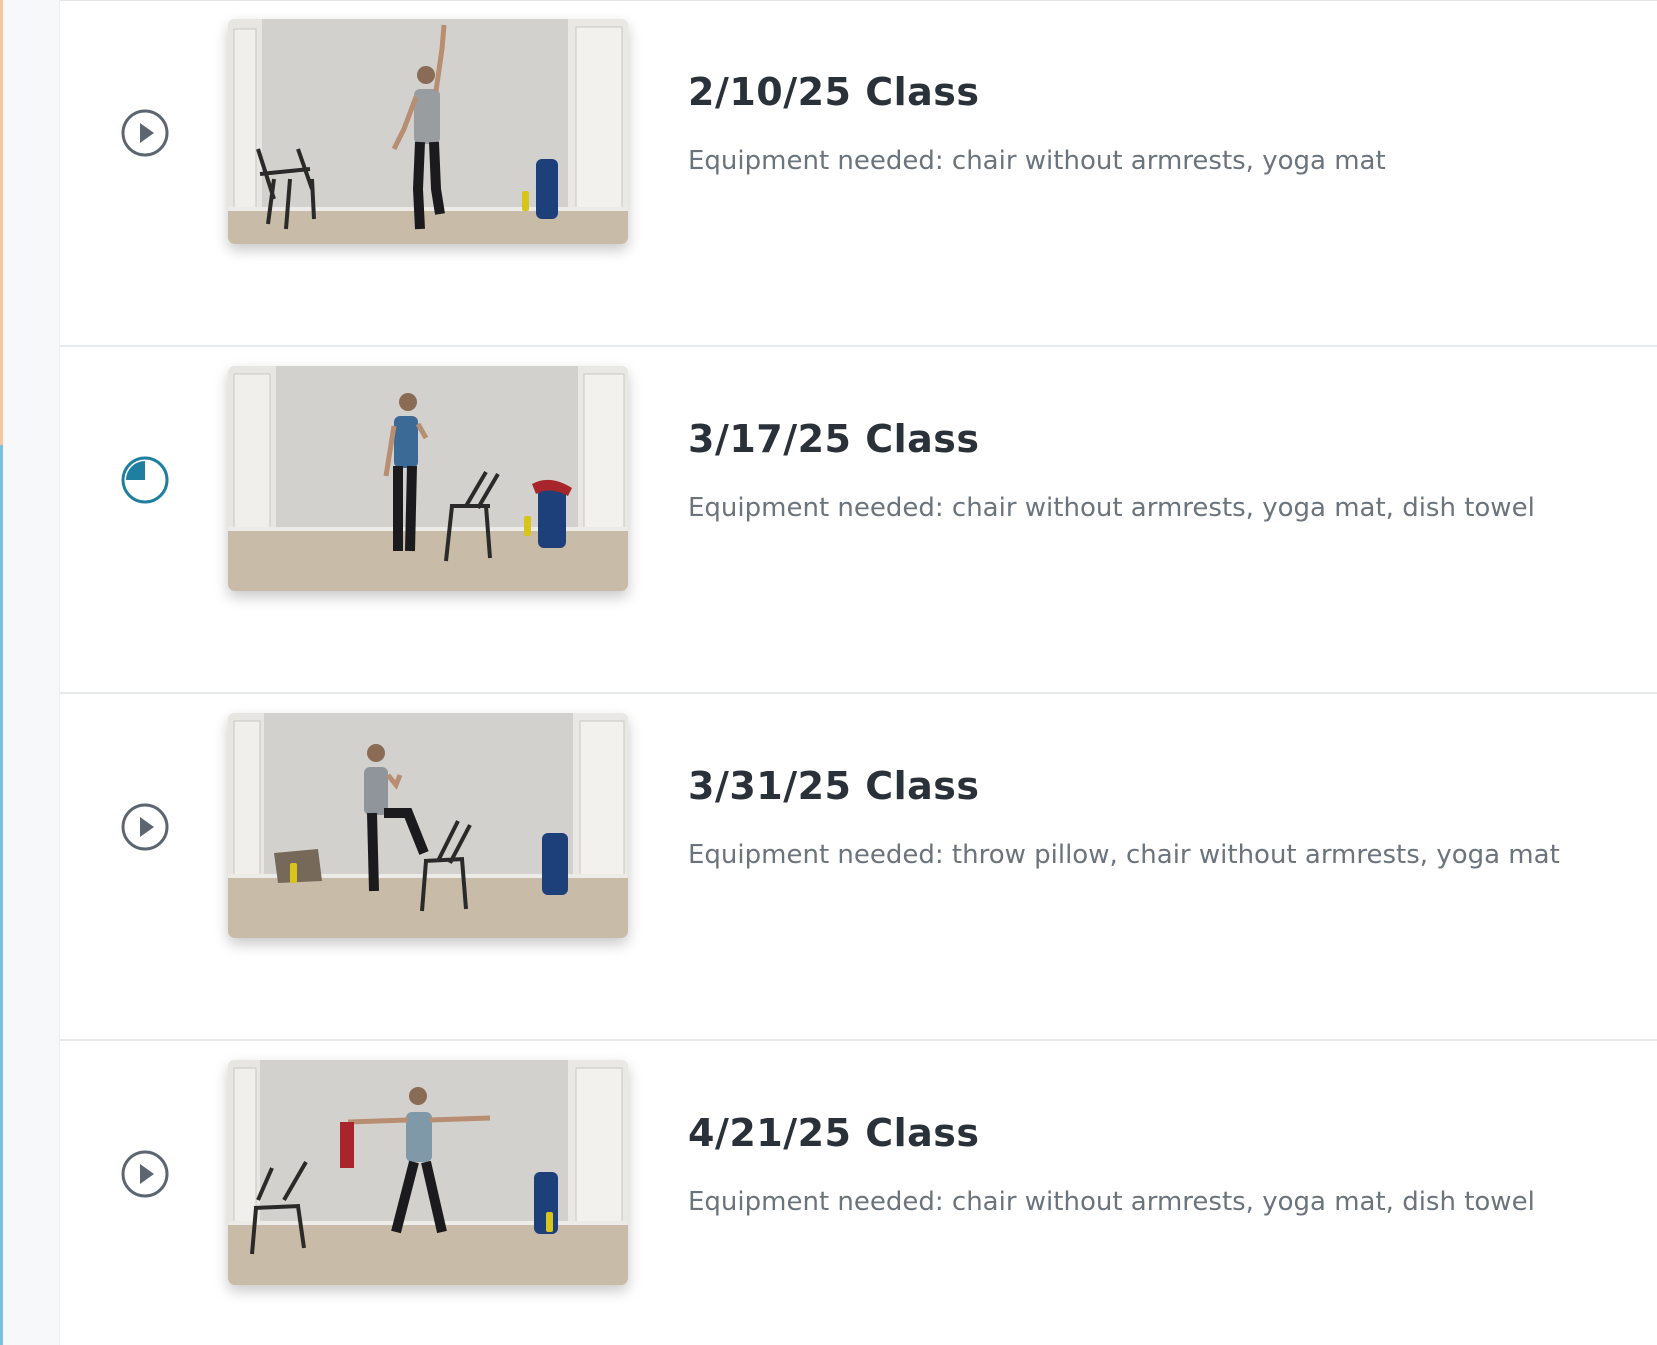  I want to click on lesson-title: 4/21/25 Class, so click(1168, 1134).